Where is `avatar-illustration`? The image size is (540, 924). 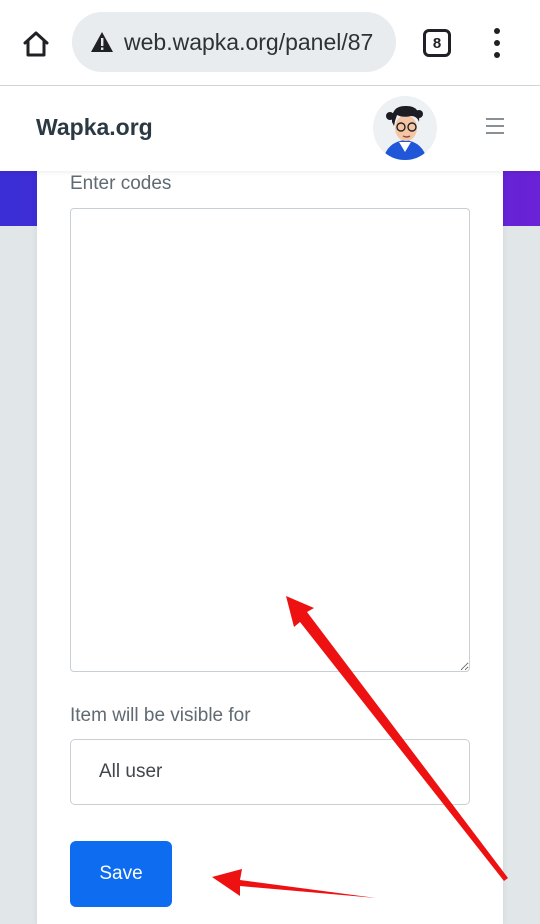 avatar-illustration is located at coordinates (405, 128).